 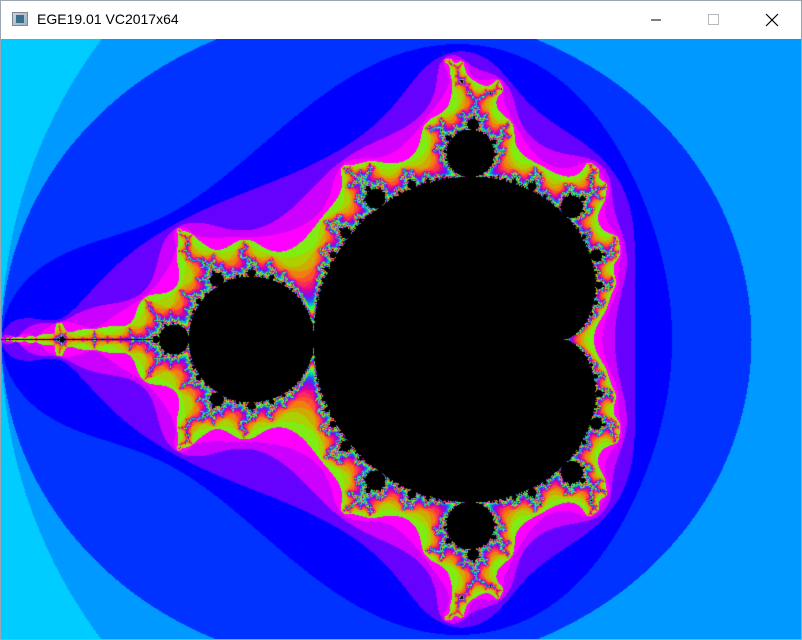 I want to click on close-button, so click(x=772, y=20).